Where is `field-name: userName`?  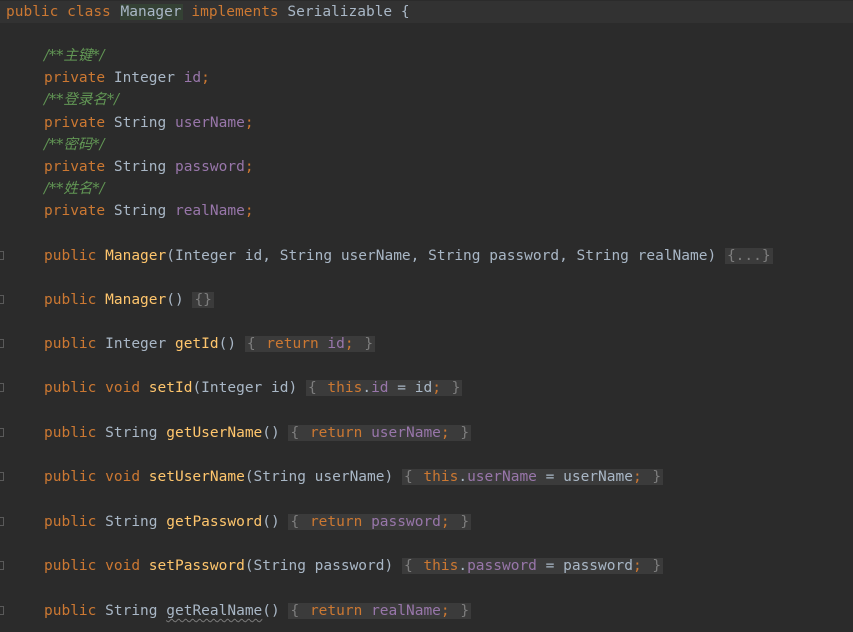
field-name: userName is located at coordinates (210, 123).